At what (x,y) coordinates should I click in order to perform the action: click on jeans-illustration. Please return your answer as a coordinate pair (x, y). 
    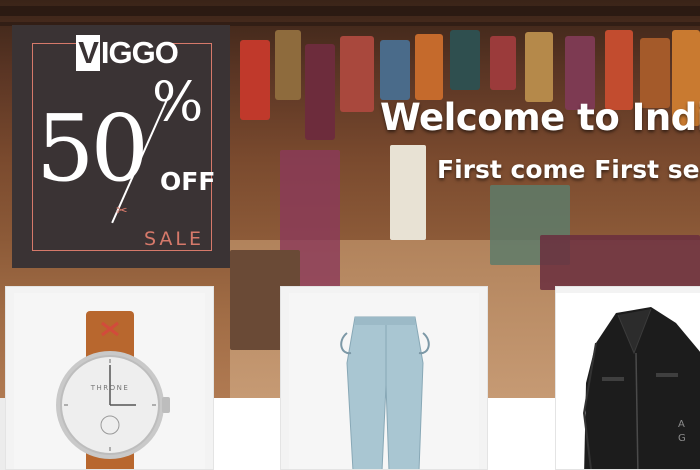
    Looking at the image, I should click on (385, 392).